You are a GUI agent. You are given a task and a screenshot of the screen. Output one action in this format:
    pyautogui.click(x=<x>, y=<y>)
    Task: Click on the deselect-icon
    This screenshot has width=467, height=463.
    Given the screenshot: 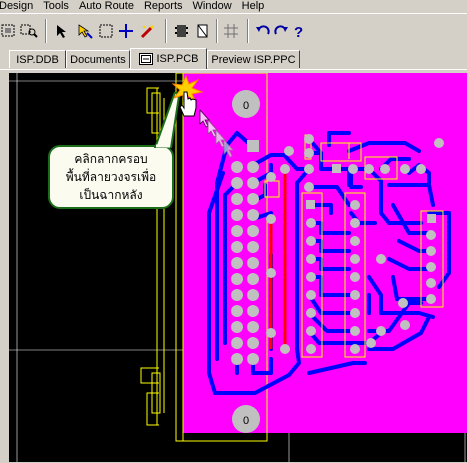 What is the action you would take?
    pyautogui.click(x=106, y=31)
    